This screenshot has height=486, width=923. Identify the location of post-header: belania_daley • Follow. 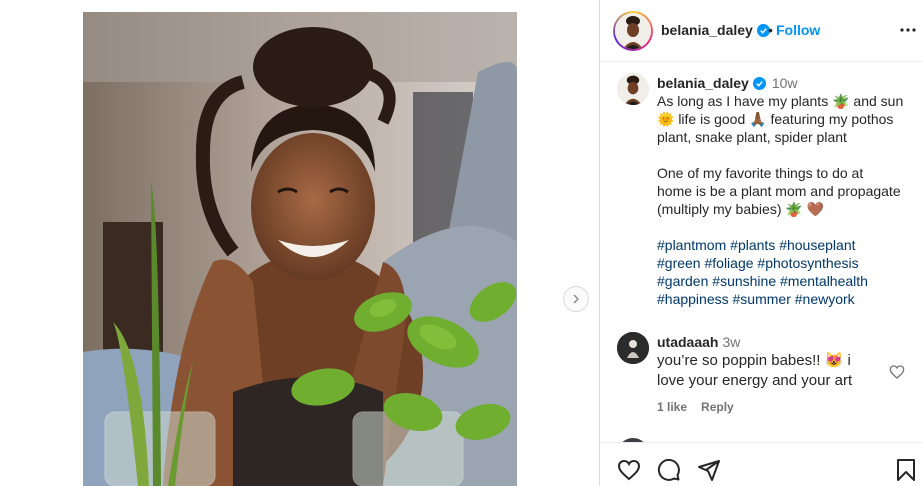
(761, 31).